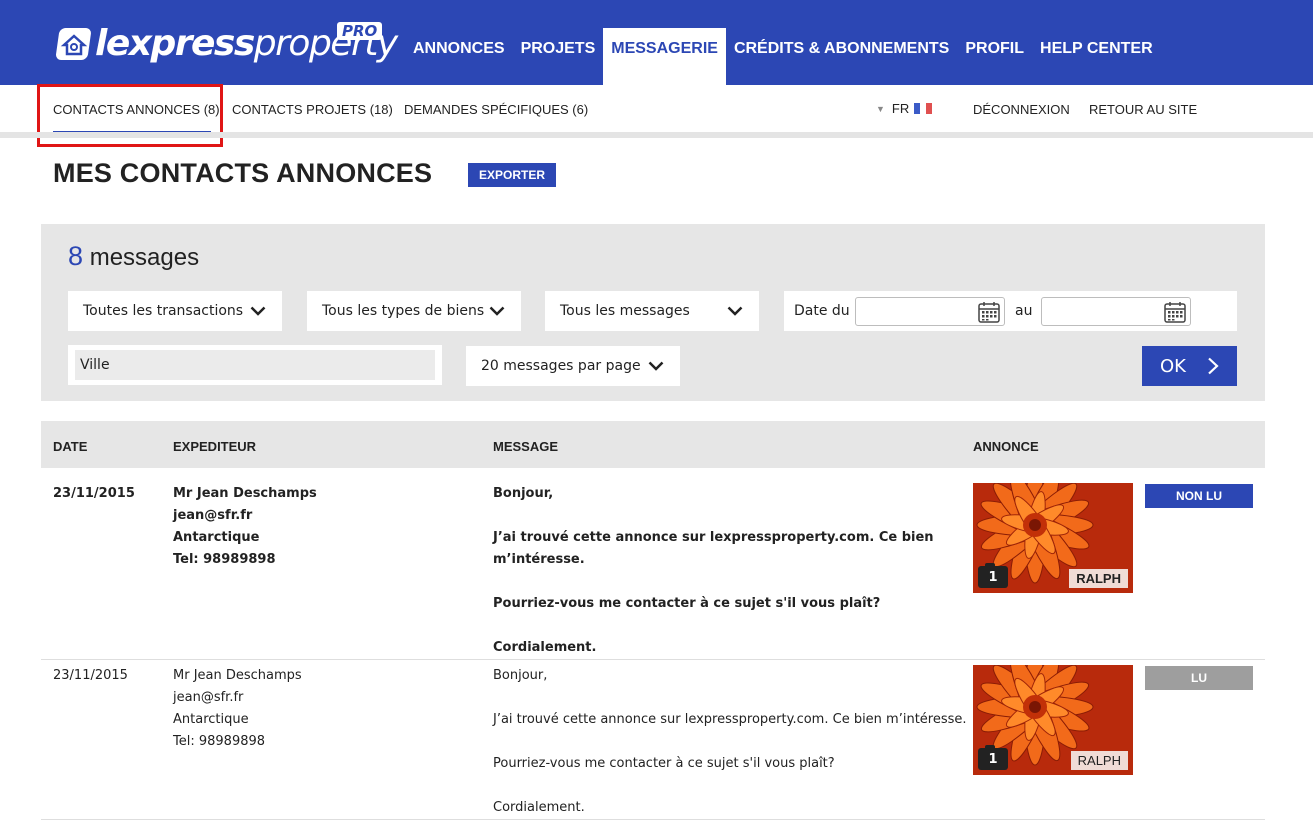 The height and width of the screenshot is (820, 1313). Describe the element at coordinates (1189, 366) in the screenshot. I see `ok-button: OK` at that location.